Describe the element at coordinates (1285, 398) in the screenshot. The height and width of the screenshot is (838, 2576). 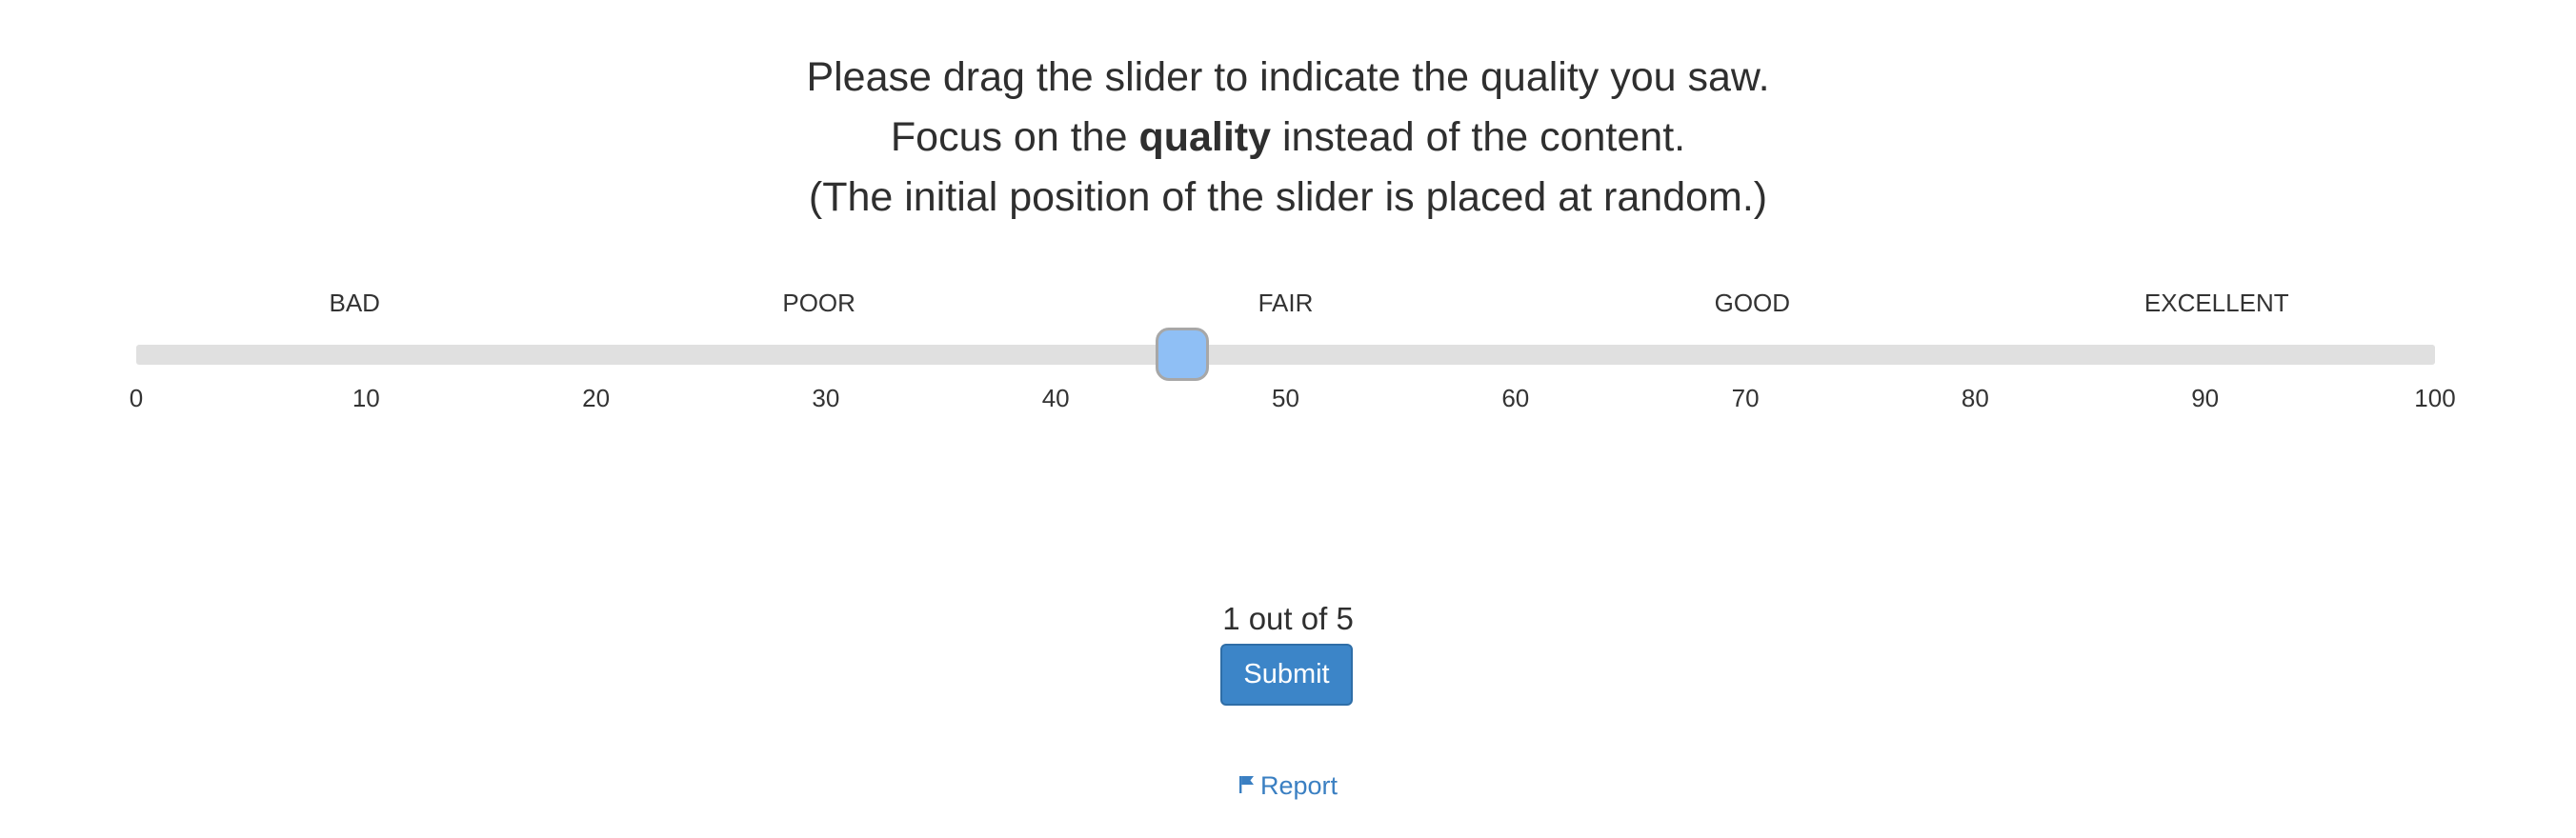
I see `tick-label: 50` at that location.